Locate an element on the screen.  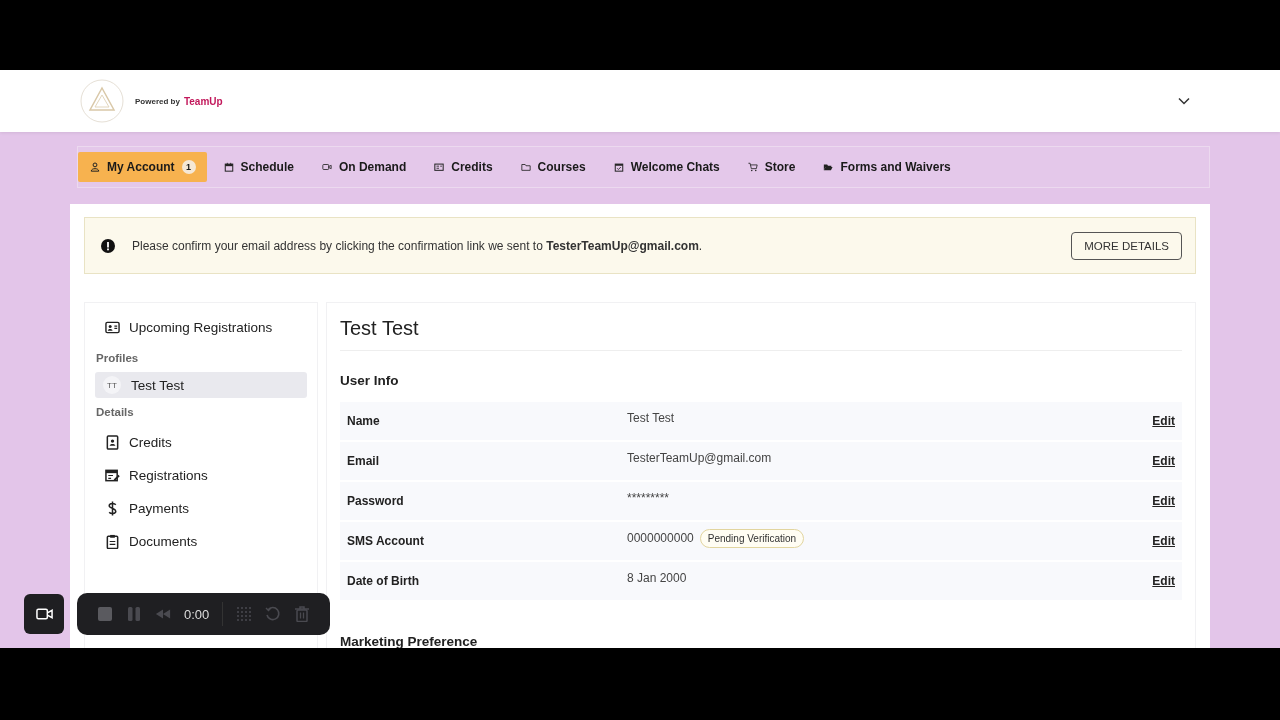
nav-tab: My Account 1 is located at coordinates (142, 167).